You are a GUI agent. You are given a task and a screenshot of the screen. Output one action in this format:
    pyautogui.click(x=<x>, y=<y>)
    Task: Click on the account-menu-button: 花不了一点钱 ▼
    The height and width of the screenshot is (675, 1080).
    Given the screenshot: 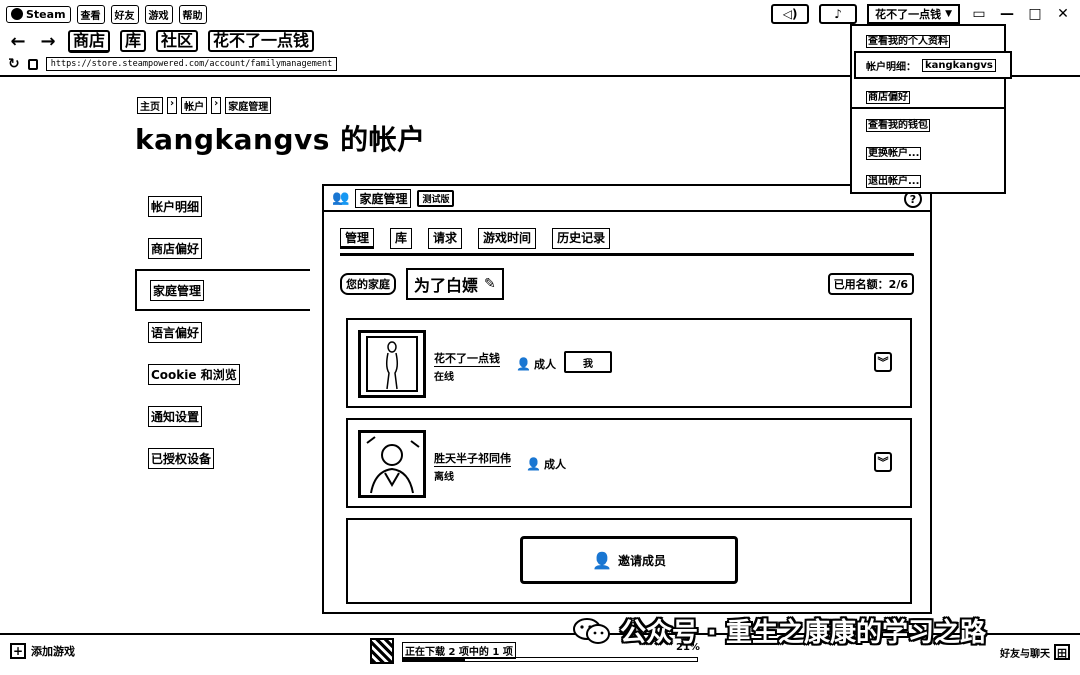 What is the action you would take?
    pyautogui.click(x=913, y=14)
    